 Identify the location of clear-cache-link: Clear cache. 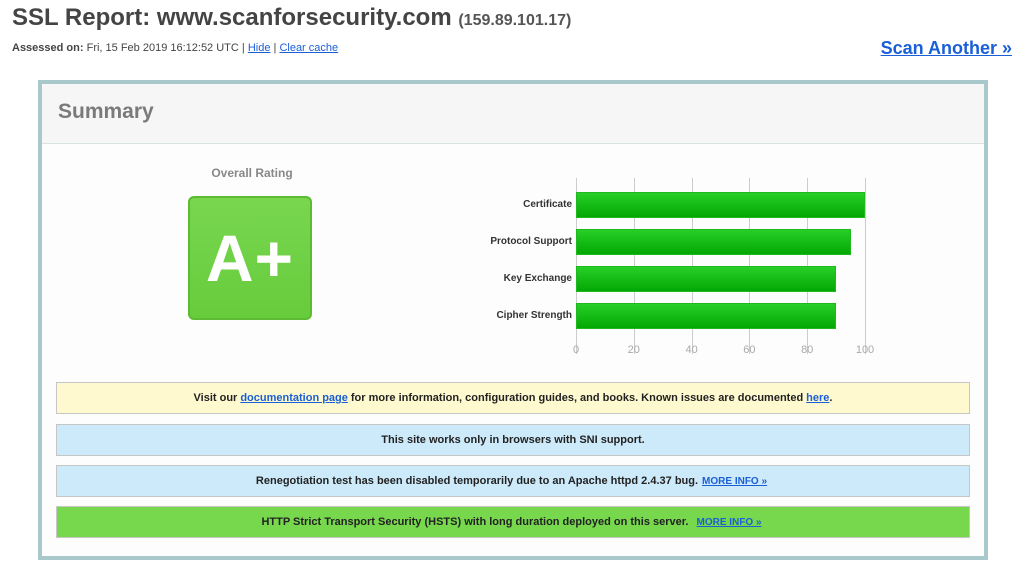
(308, 48).